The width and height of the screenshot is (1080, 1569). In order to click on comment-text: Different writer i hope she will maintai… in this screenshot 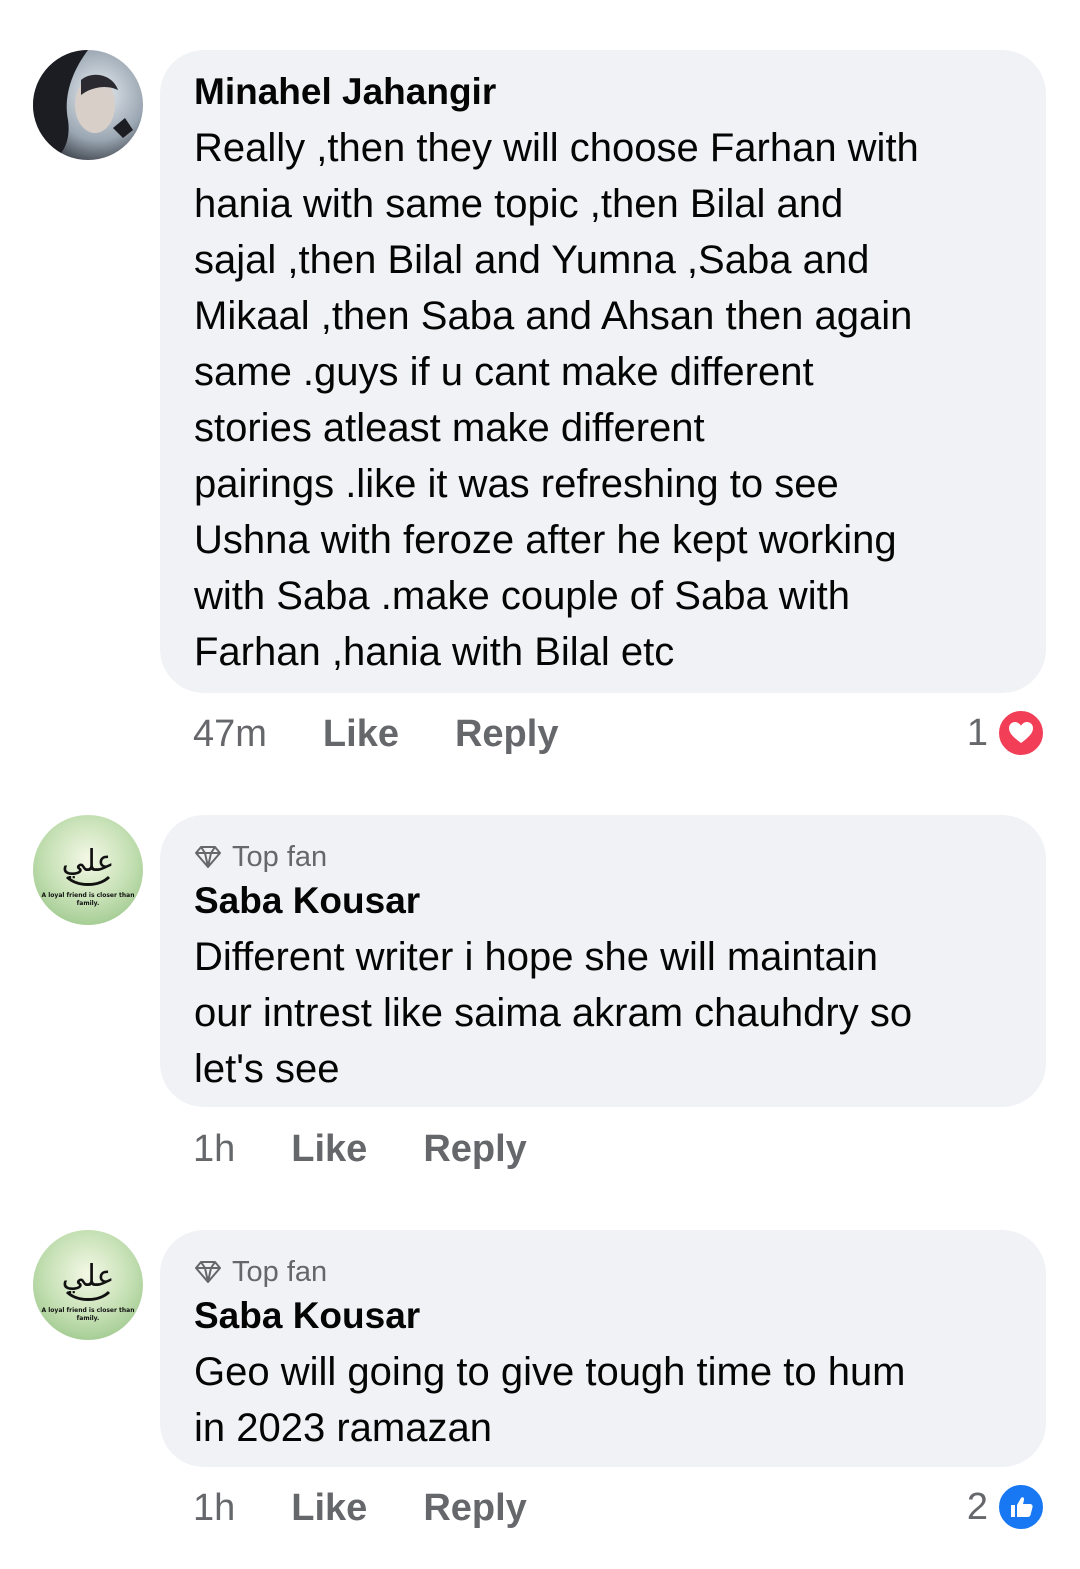, I will do `click(553, 1013)`.